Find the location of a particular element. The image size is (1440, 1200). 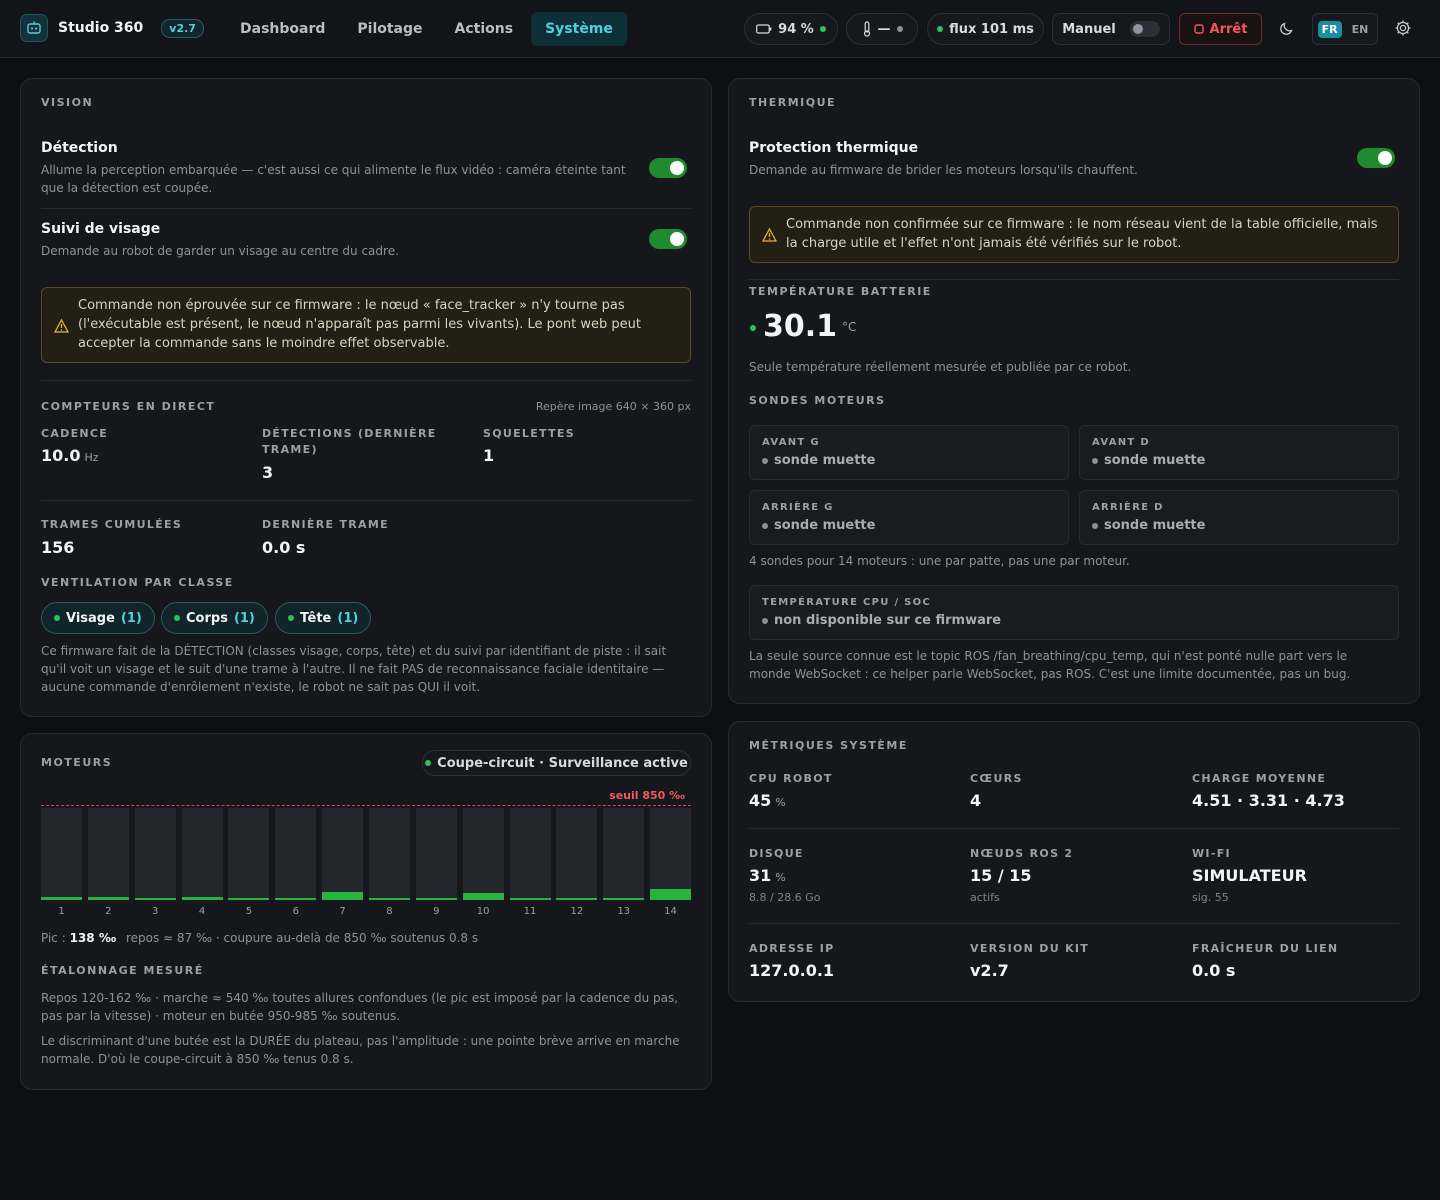

gear-icon is located at coordinates (1403, 28).